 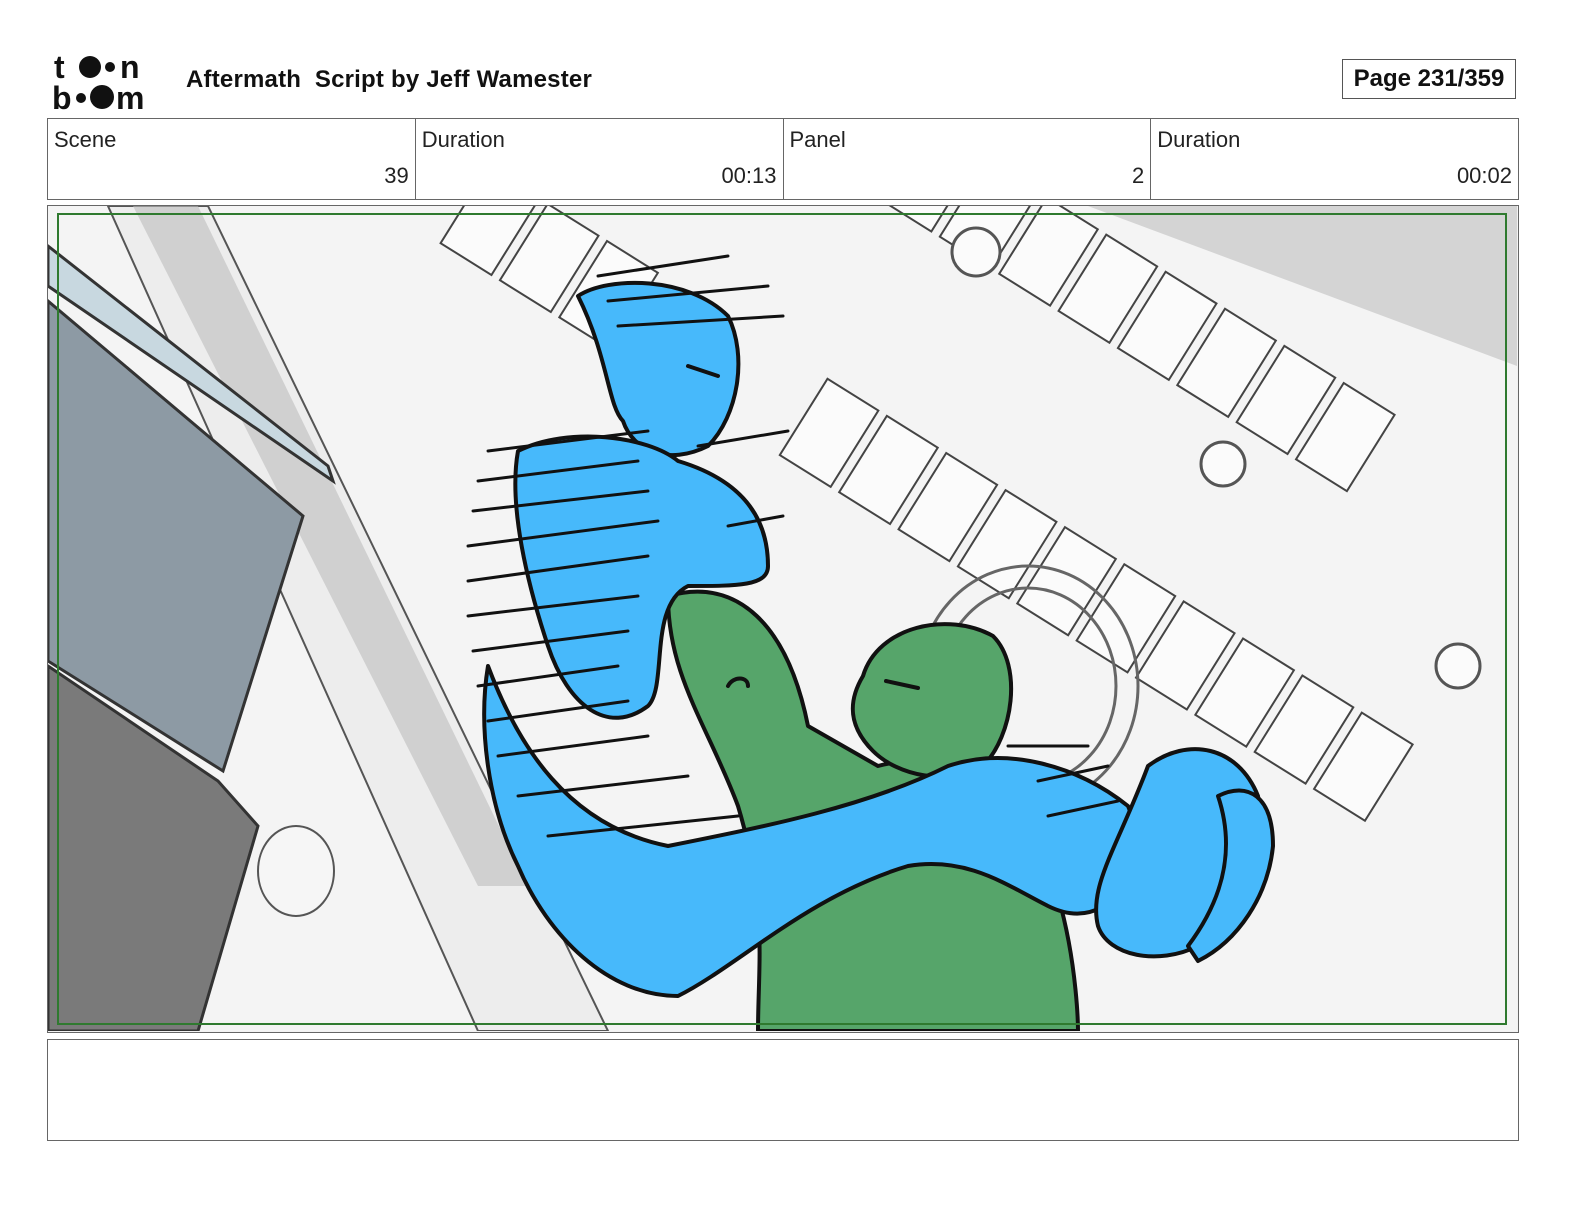 What do you see at coordinates (463, 139) in the screenshot?
I see `scene-duration-label: Duration` at bounding box center [463, 139].